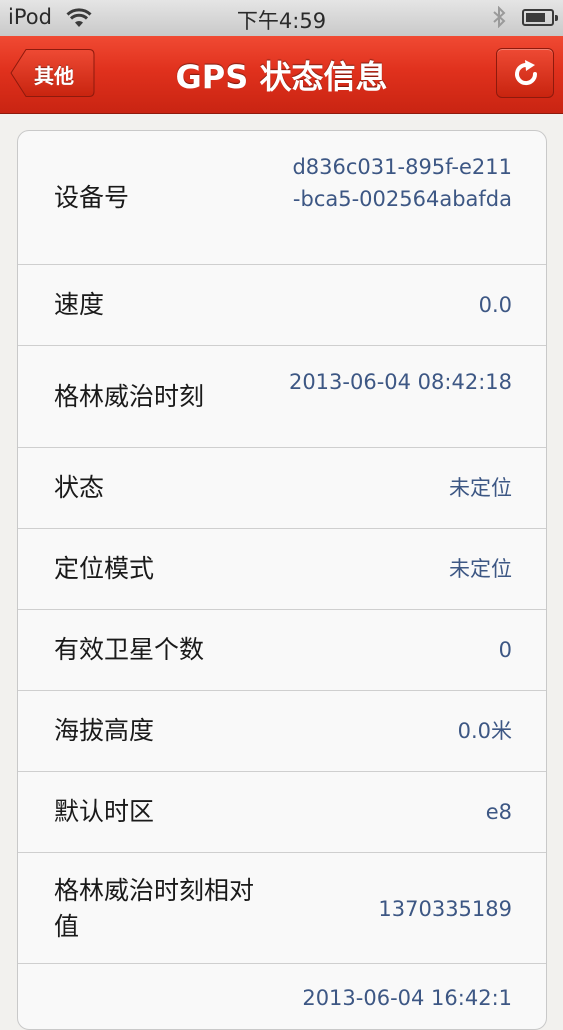  What do you see at coordinates (281, 21) in the screenshot?
I see `status-time: 下午4:59` at bounding box center [281, 21].